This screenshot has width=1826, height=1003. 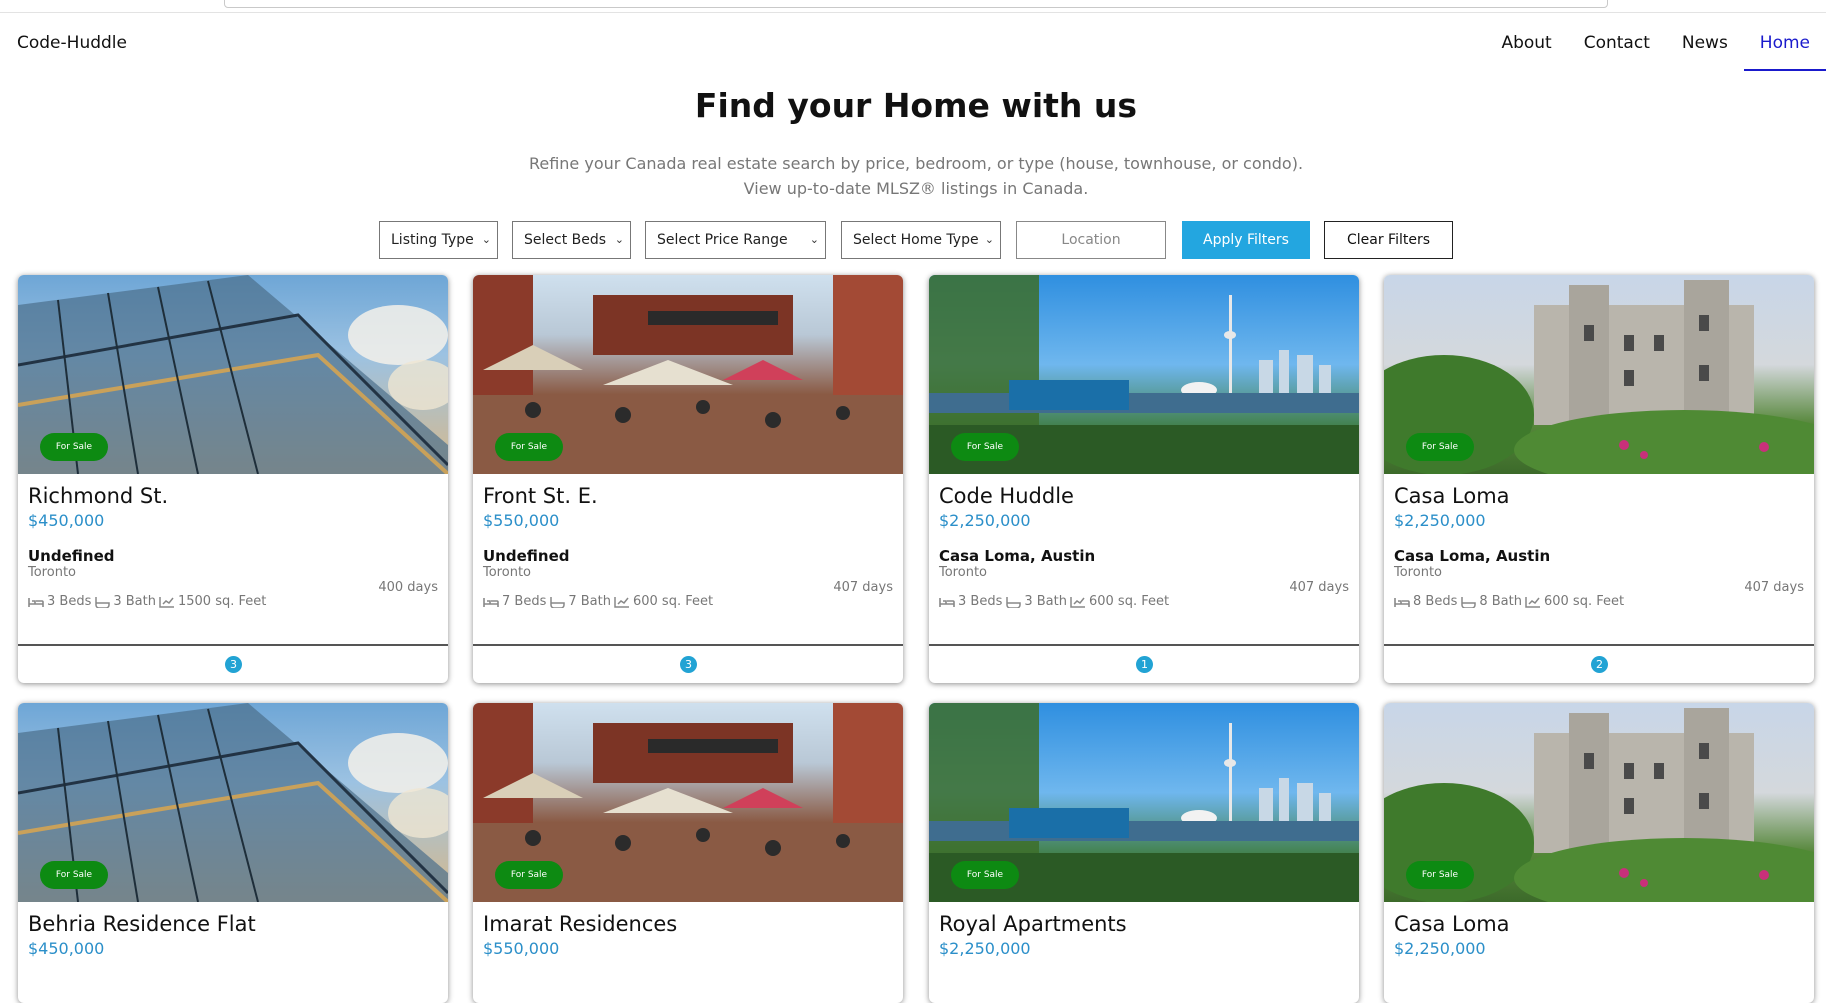 I want to click on apply-filters-button: Apply Filters, so click(x=1246, y=240).